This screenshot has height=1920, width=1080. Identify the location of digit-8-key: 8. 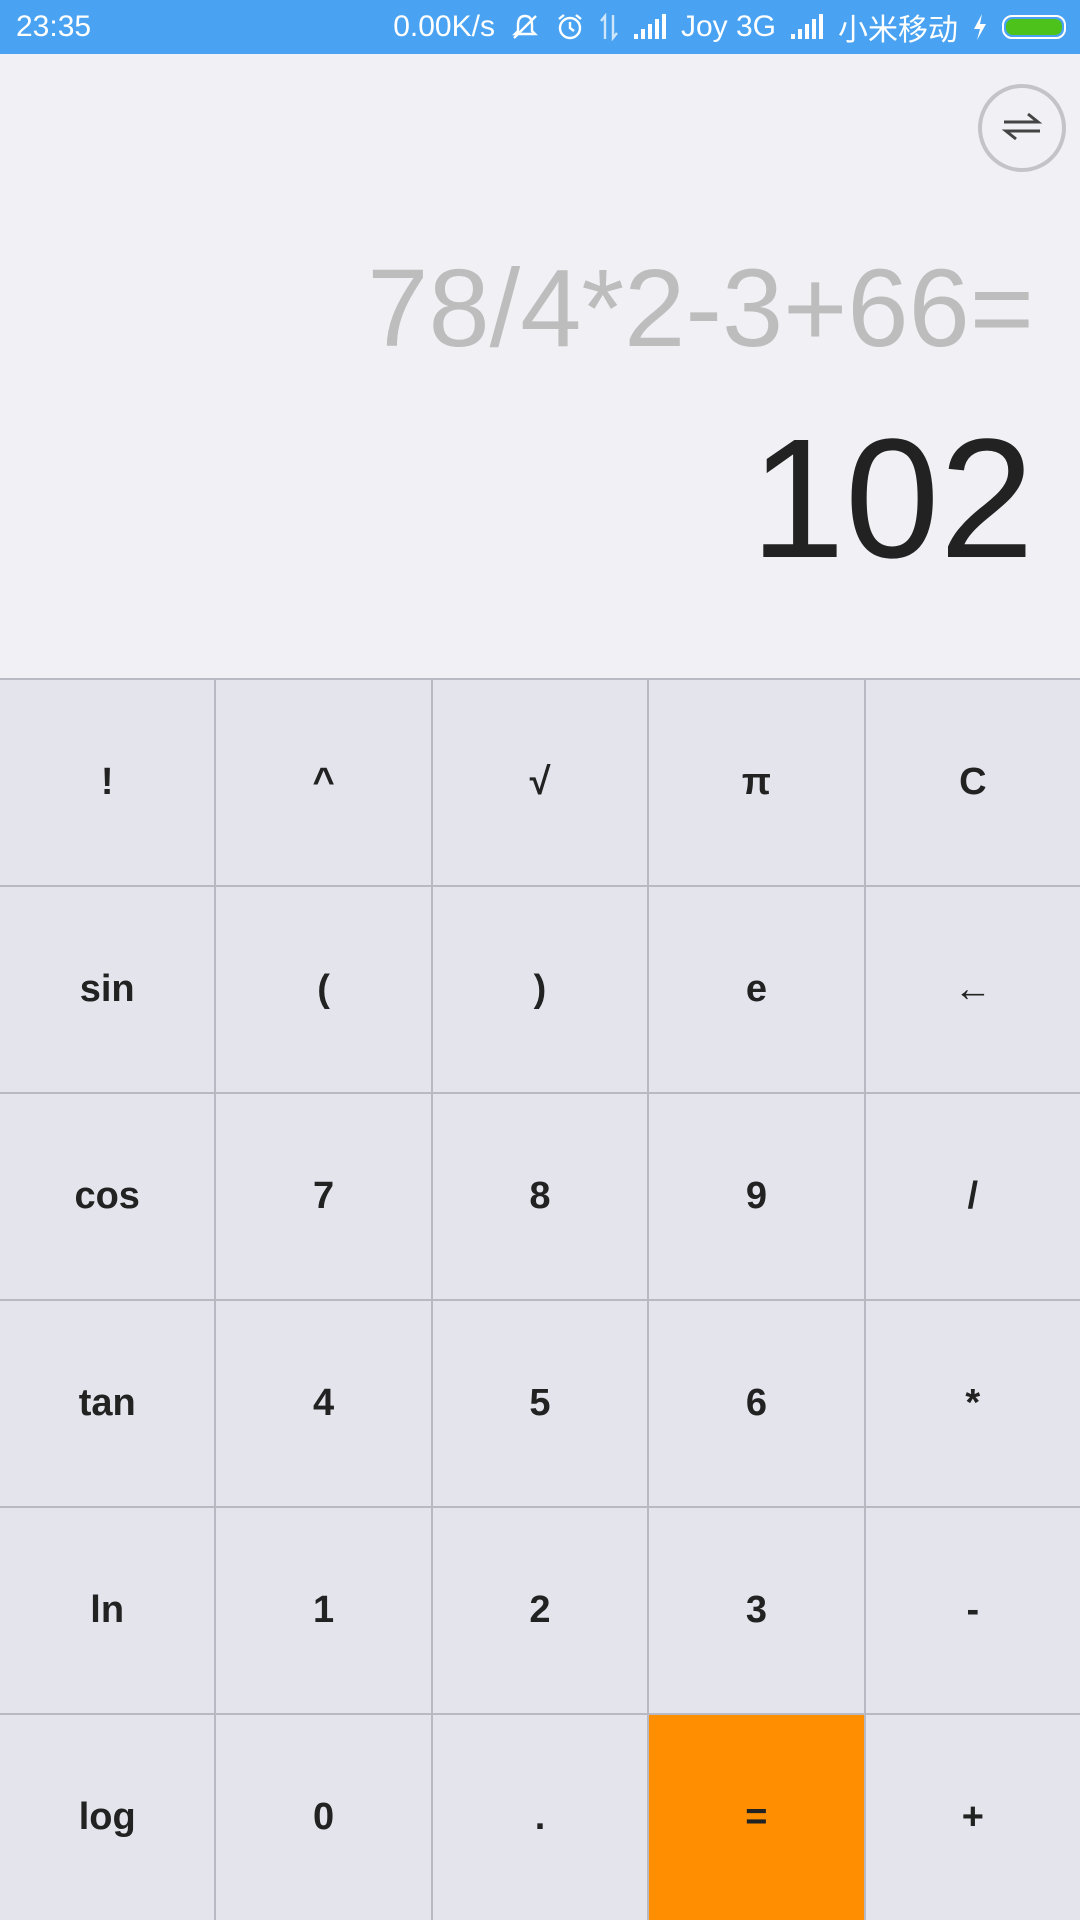
(540, 1196).